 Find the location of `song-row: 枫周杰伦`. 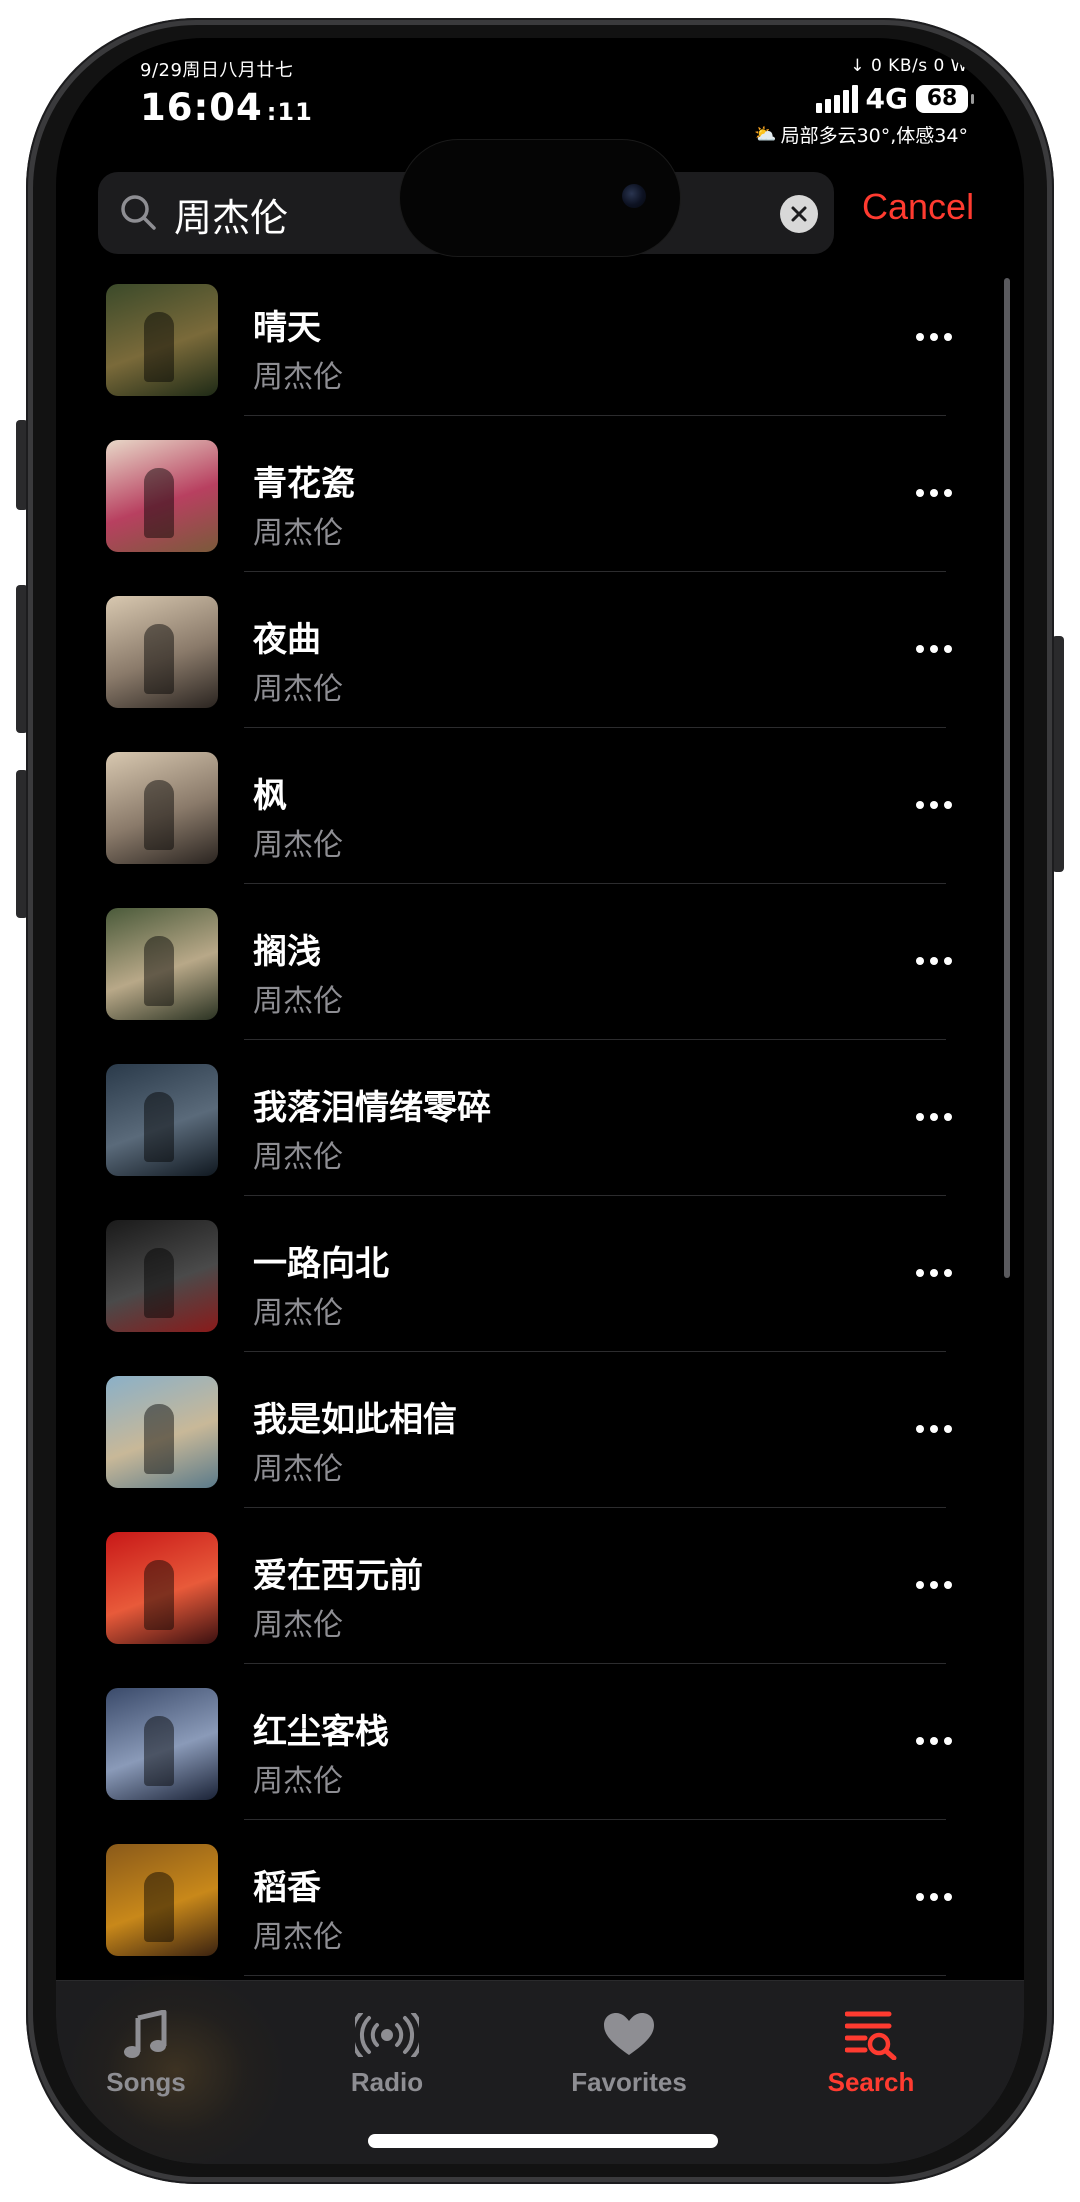

song-row: 枫周杰伦 is located at coordinates (540, 806).